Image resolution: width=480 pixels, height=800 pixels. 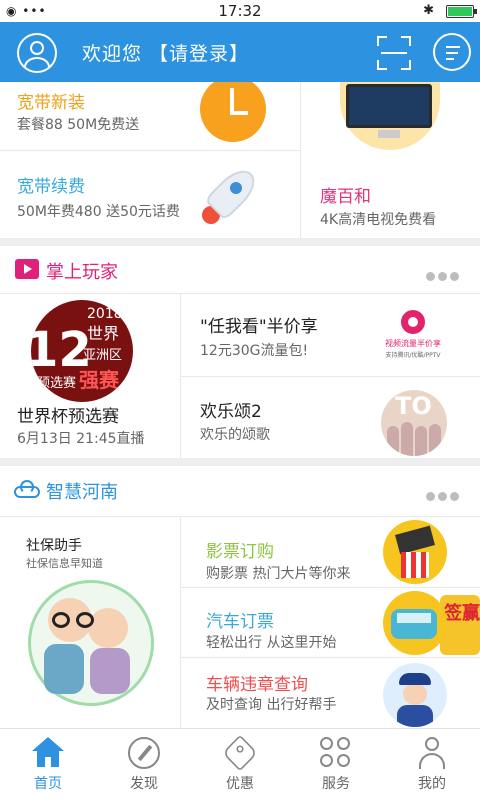 What do you see at coordinates (144, 784) in the screenshot?
I see `nav-label: 发现` at bounding box center [144, 784].